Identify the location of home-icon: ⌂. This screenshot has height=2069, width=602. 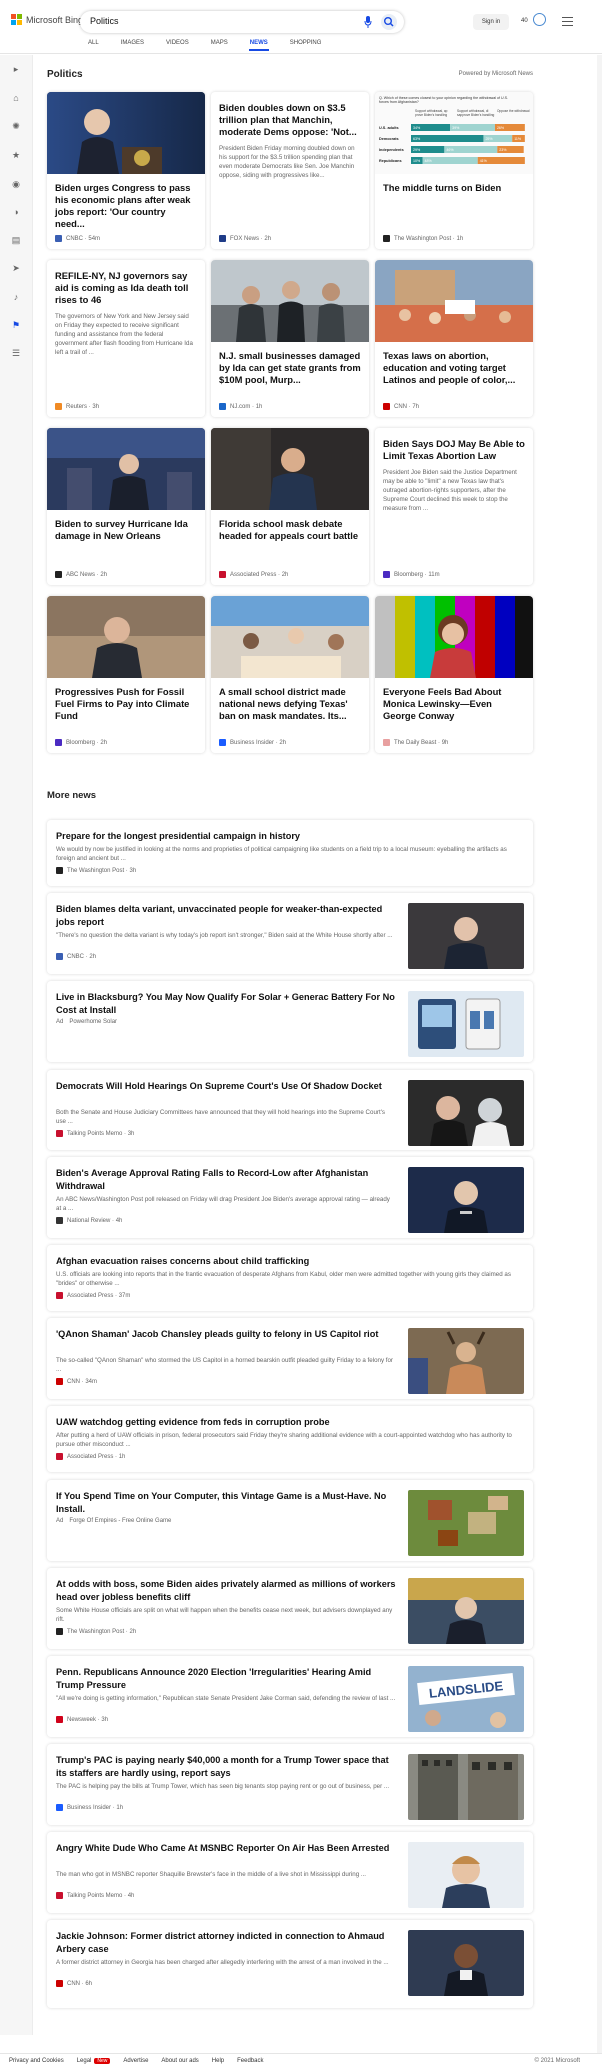
(16, 98).